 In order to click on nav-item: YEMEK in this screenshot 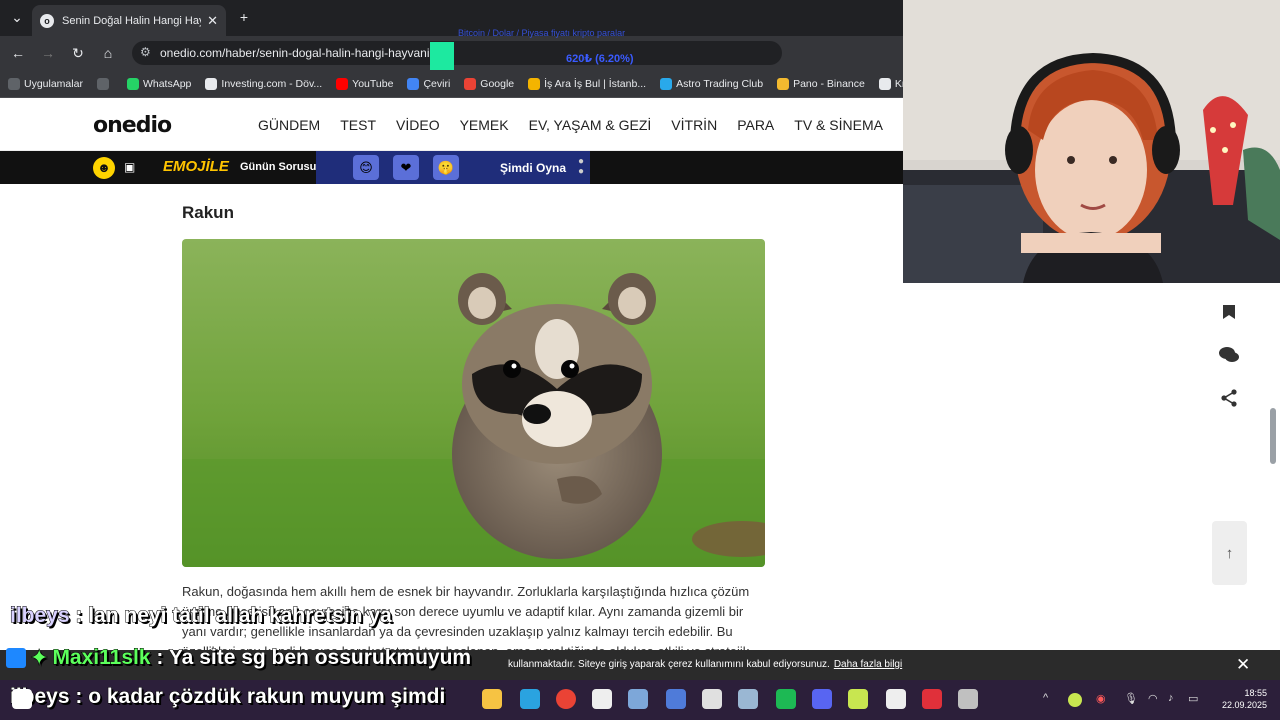, I will do `click(484, 125)`.